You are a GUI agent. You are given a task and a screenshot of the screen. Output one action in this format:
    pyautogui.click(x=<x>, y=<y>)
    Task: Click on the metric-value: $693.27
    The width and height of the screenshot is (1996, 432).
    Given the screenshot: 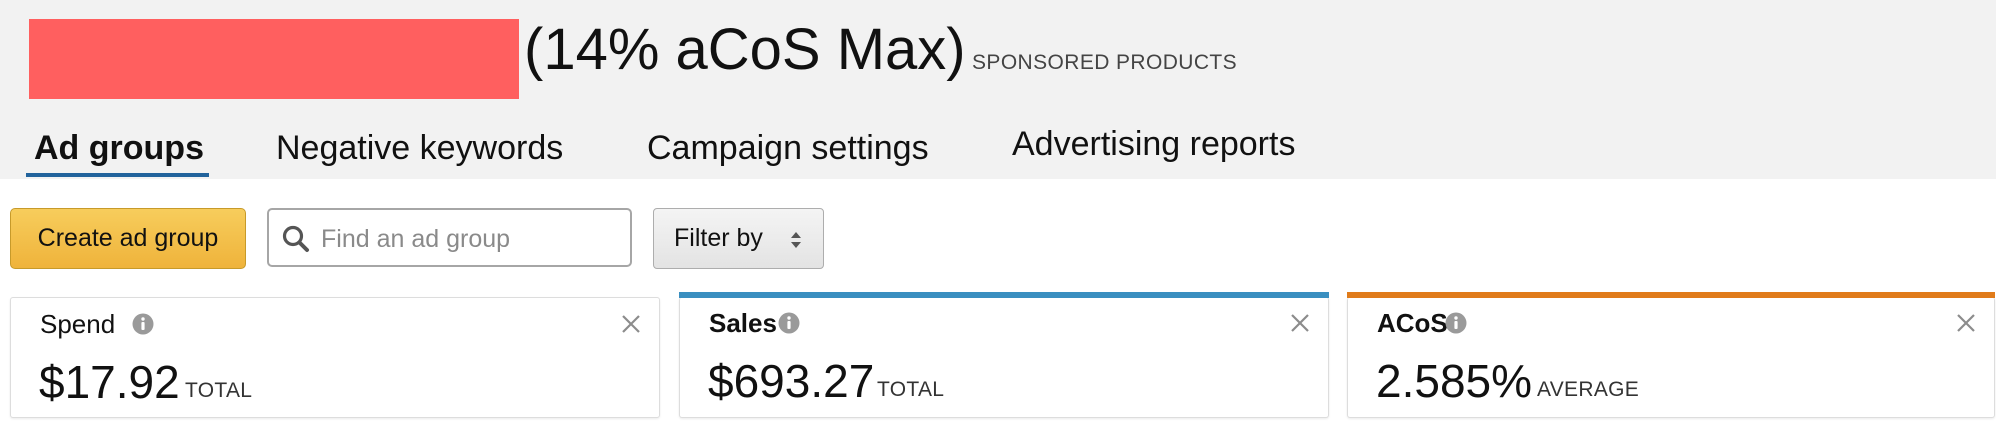 What is the action you would take?
    pyautogui.click(x=791, y=381)
    